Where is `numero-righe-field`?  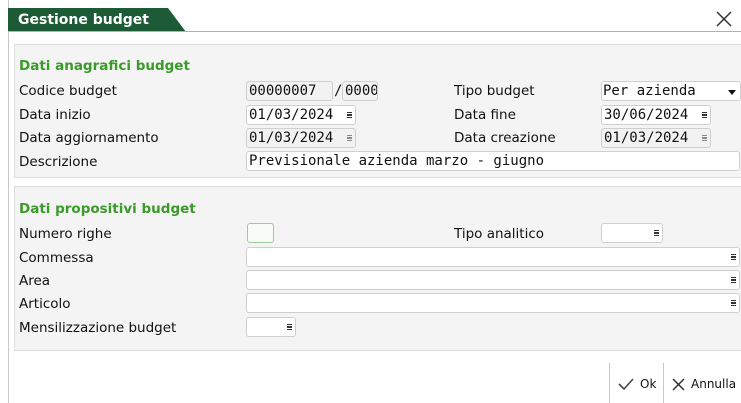
numero-righe-field is located at coordinates (260, 233).